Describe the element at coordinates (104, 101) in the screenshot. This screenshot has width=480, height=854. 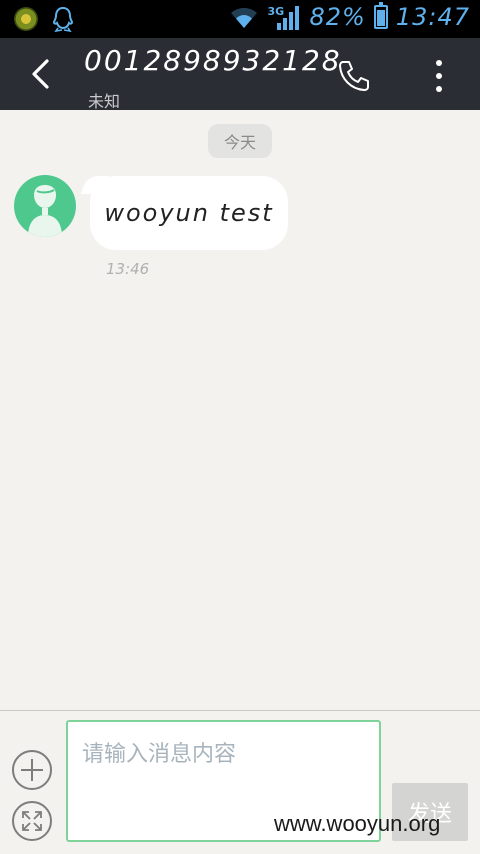
I see `contact-status: 未知` at that location.